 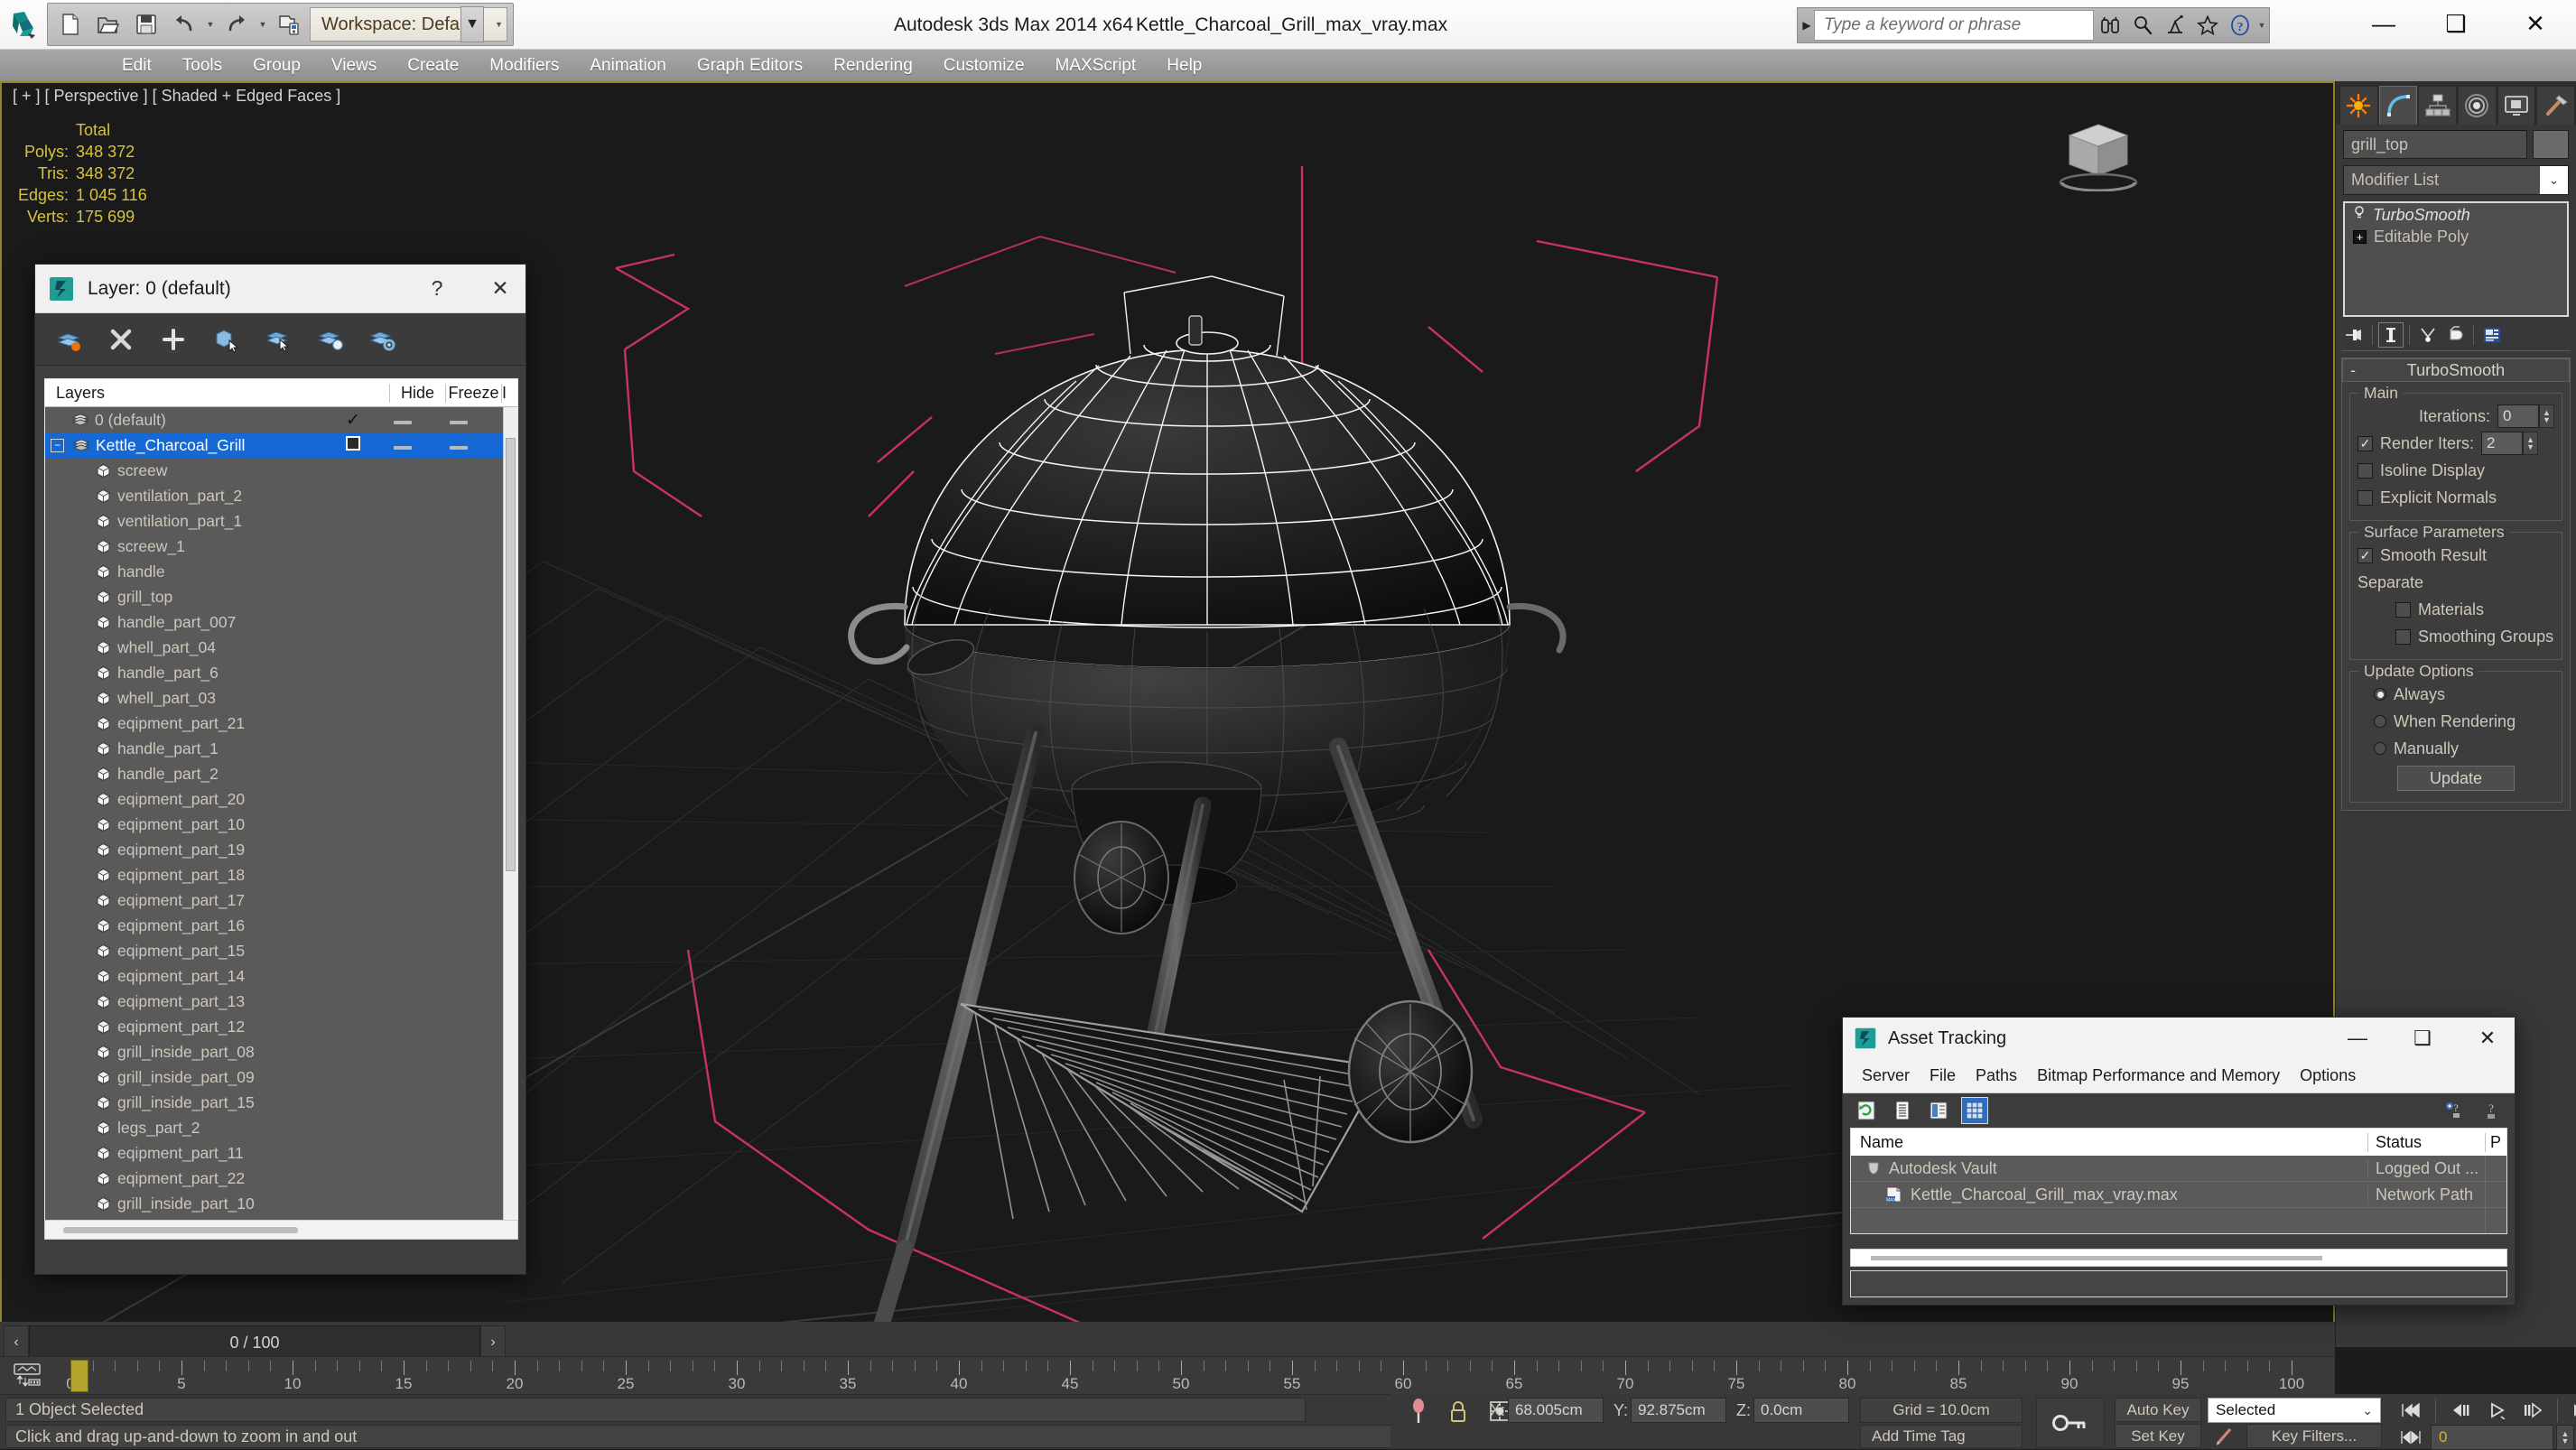 I want to click on layer-row: handle_part_6, so click(x=274, y=672).